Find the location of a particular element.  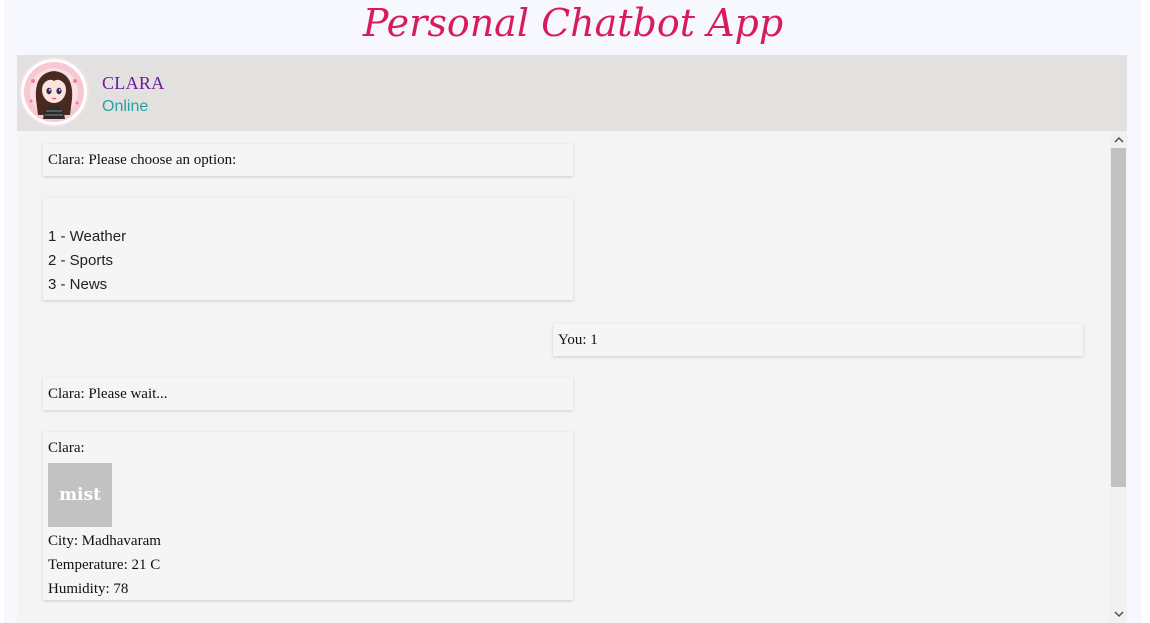

option-sports: 2 - Sports is located at coordinates (81, 260).